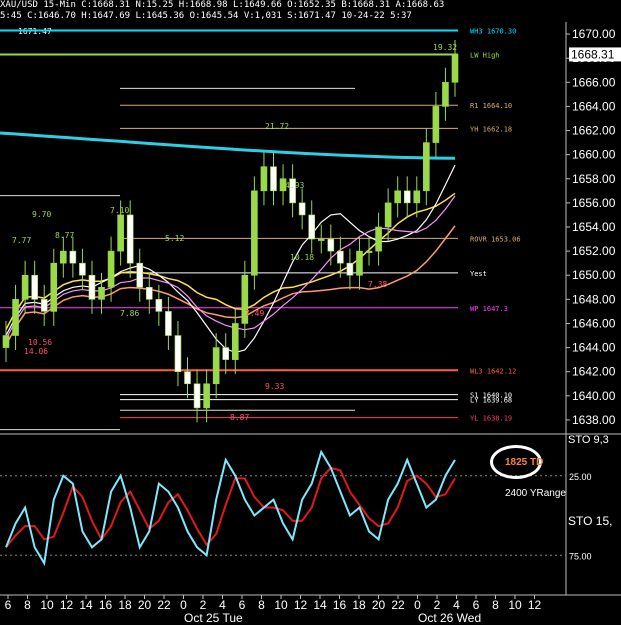  What do you see at coordinates (594, 251) in the screenshot?
I see `price-tick-label: 1652.00` at bounding box center [594, 251].